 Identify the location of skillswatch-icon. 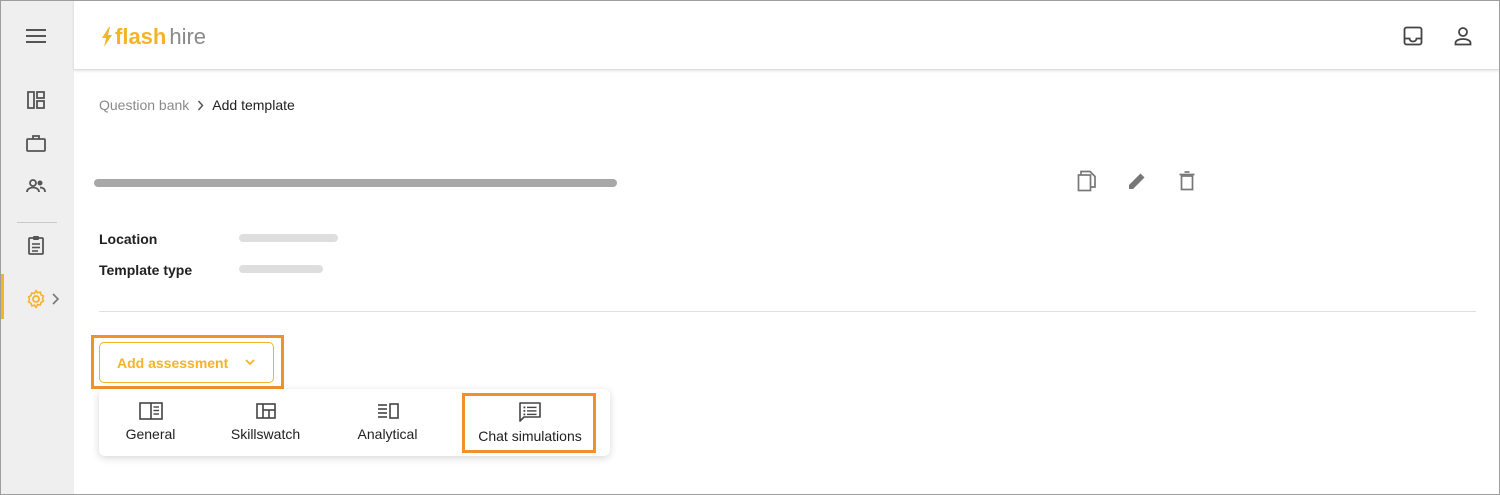
(265, 411).